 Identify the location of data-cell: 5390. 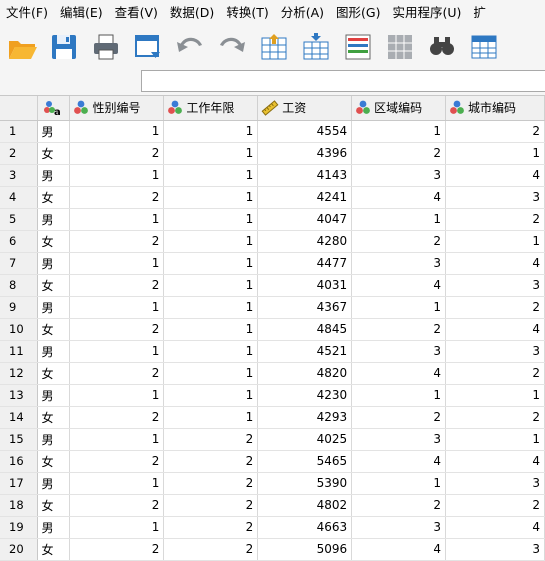
(305, 483).